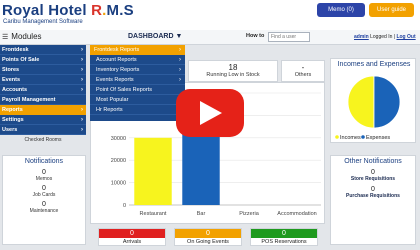 The image size is (420, 250). I want to click on maintenance-item: 0 Maintenance, so click(44, 207).